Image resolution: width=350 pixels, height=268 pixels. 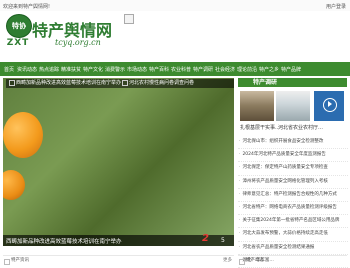 I want to click on footer-left-title: 特产资讯, so click(x=20, y=260).